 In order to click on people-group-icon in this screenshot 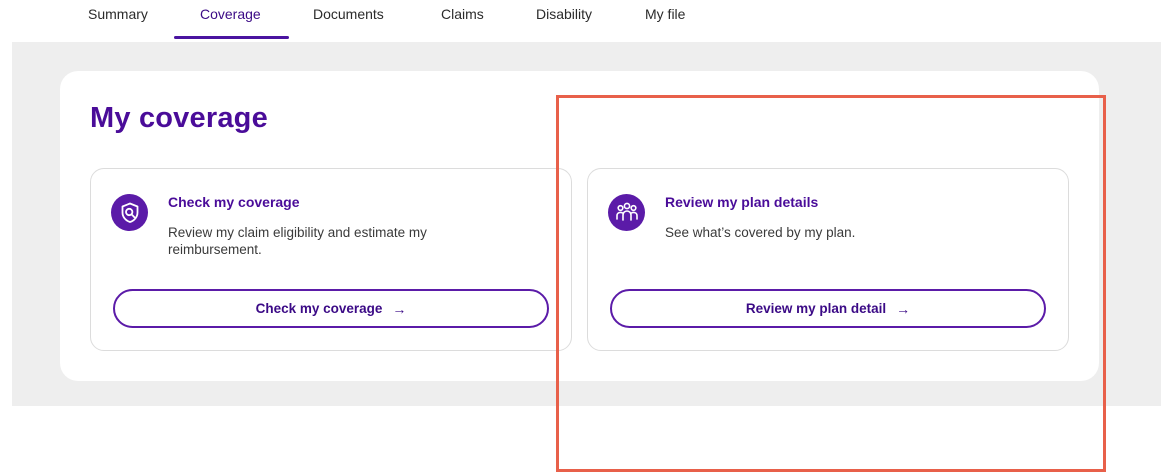, I will do `click(626, 212)`.